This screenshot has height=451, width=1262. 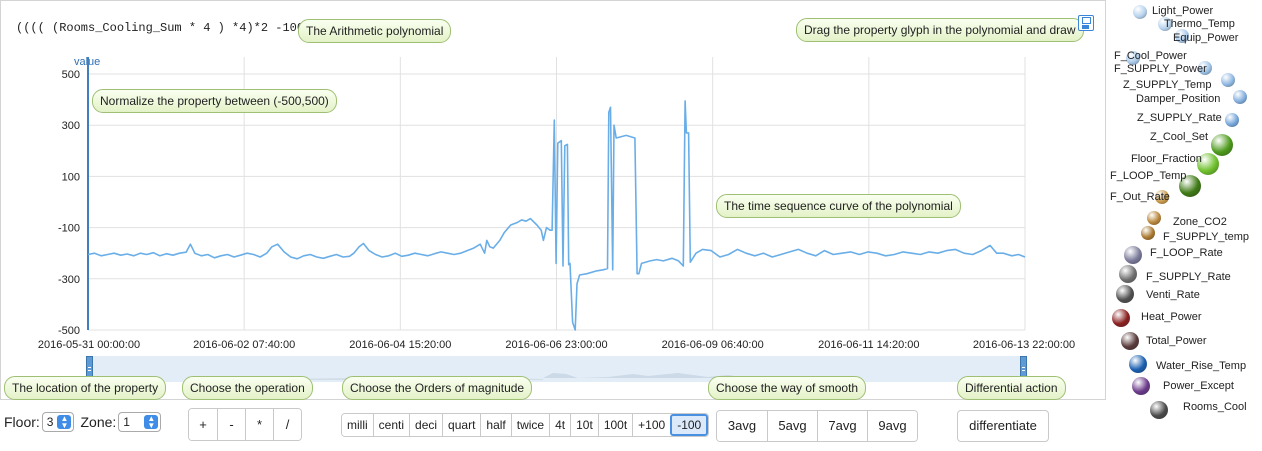 What do you see at coordinates (1148, 176) in the screenshot?
I see `property-label: F_LOOP_Temp` at bounding box center [1148, 176].